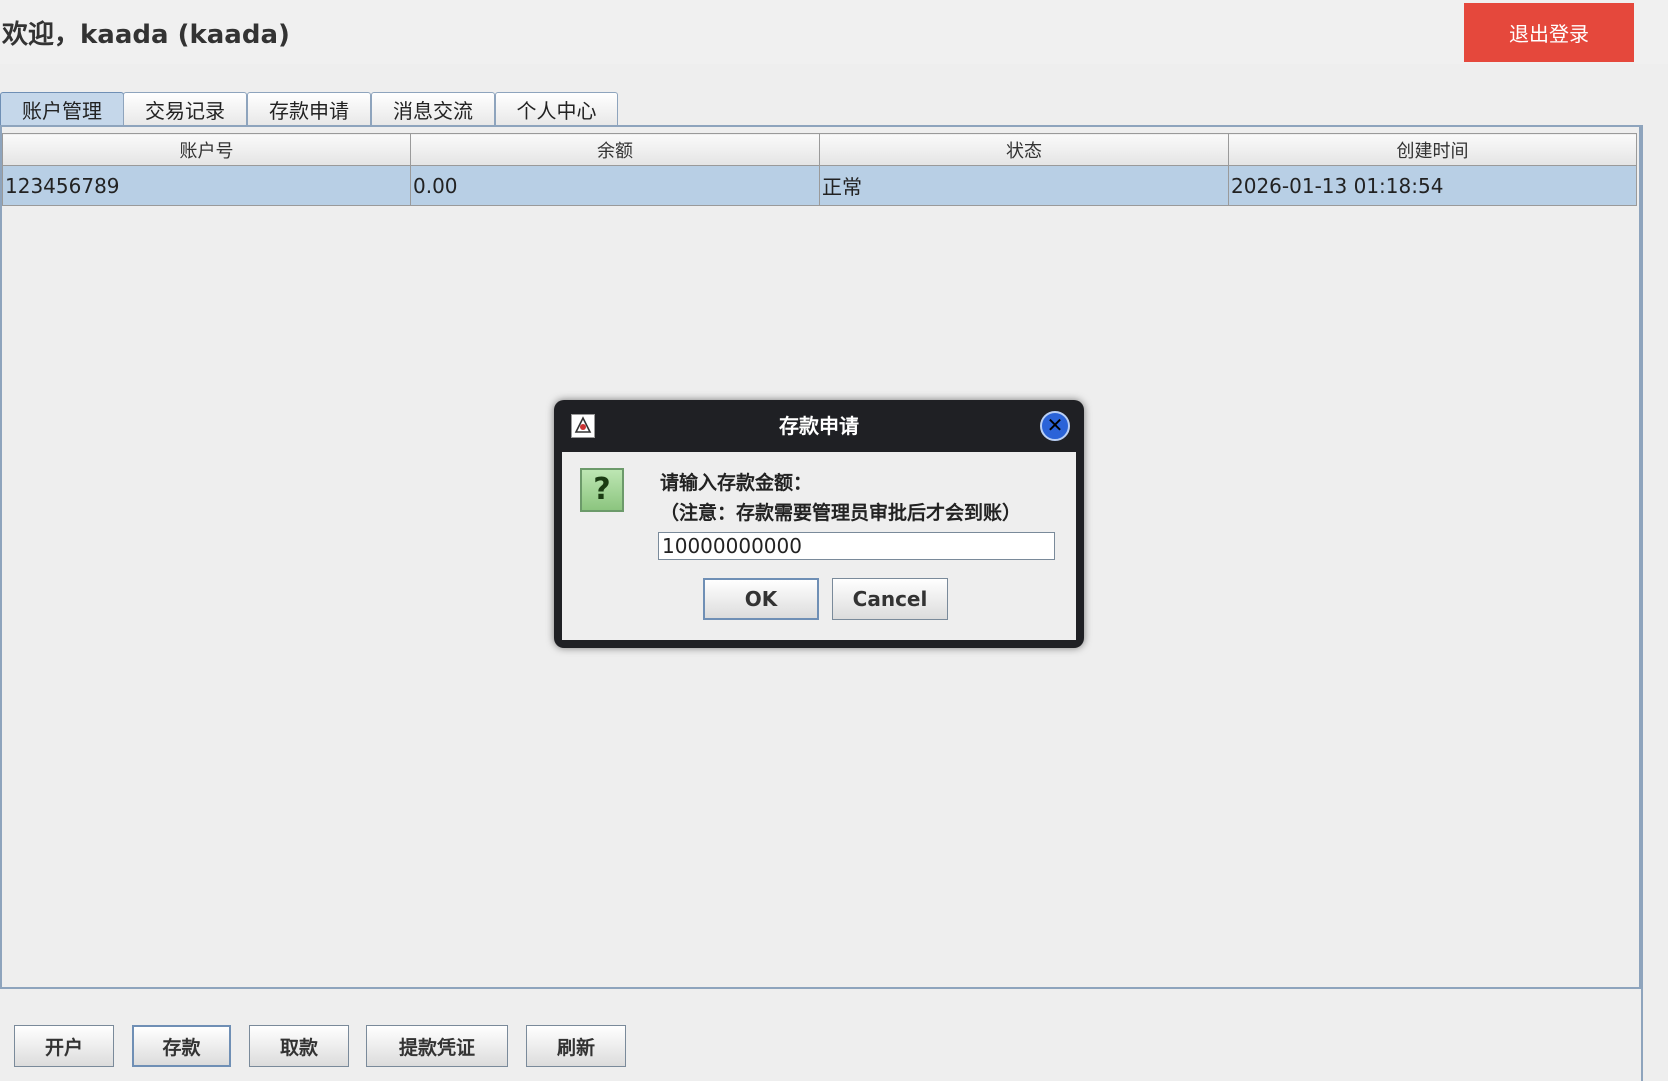 Image resolution: width=1668 pixels, height=1081 pixels. Describe the element at coordinates (433, 108) in the screenshot. I see `tab-messages: 消息交流` at that location.